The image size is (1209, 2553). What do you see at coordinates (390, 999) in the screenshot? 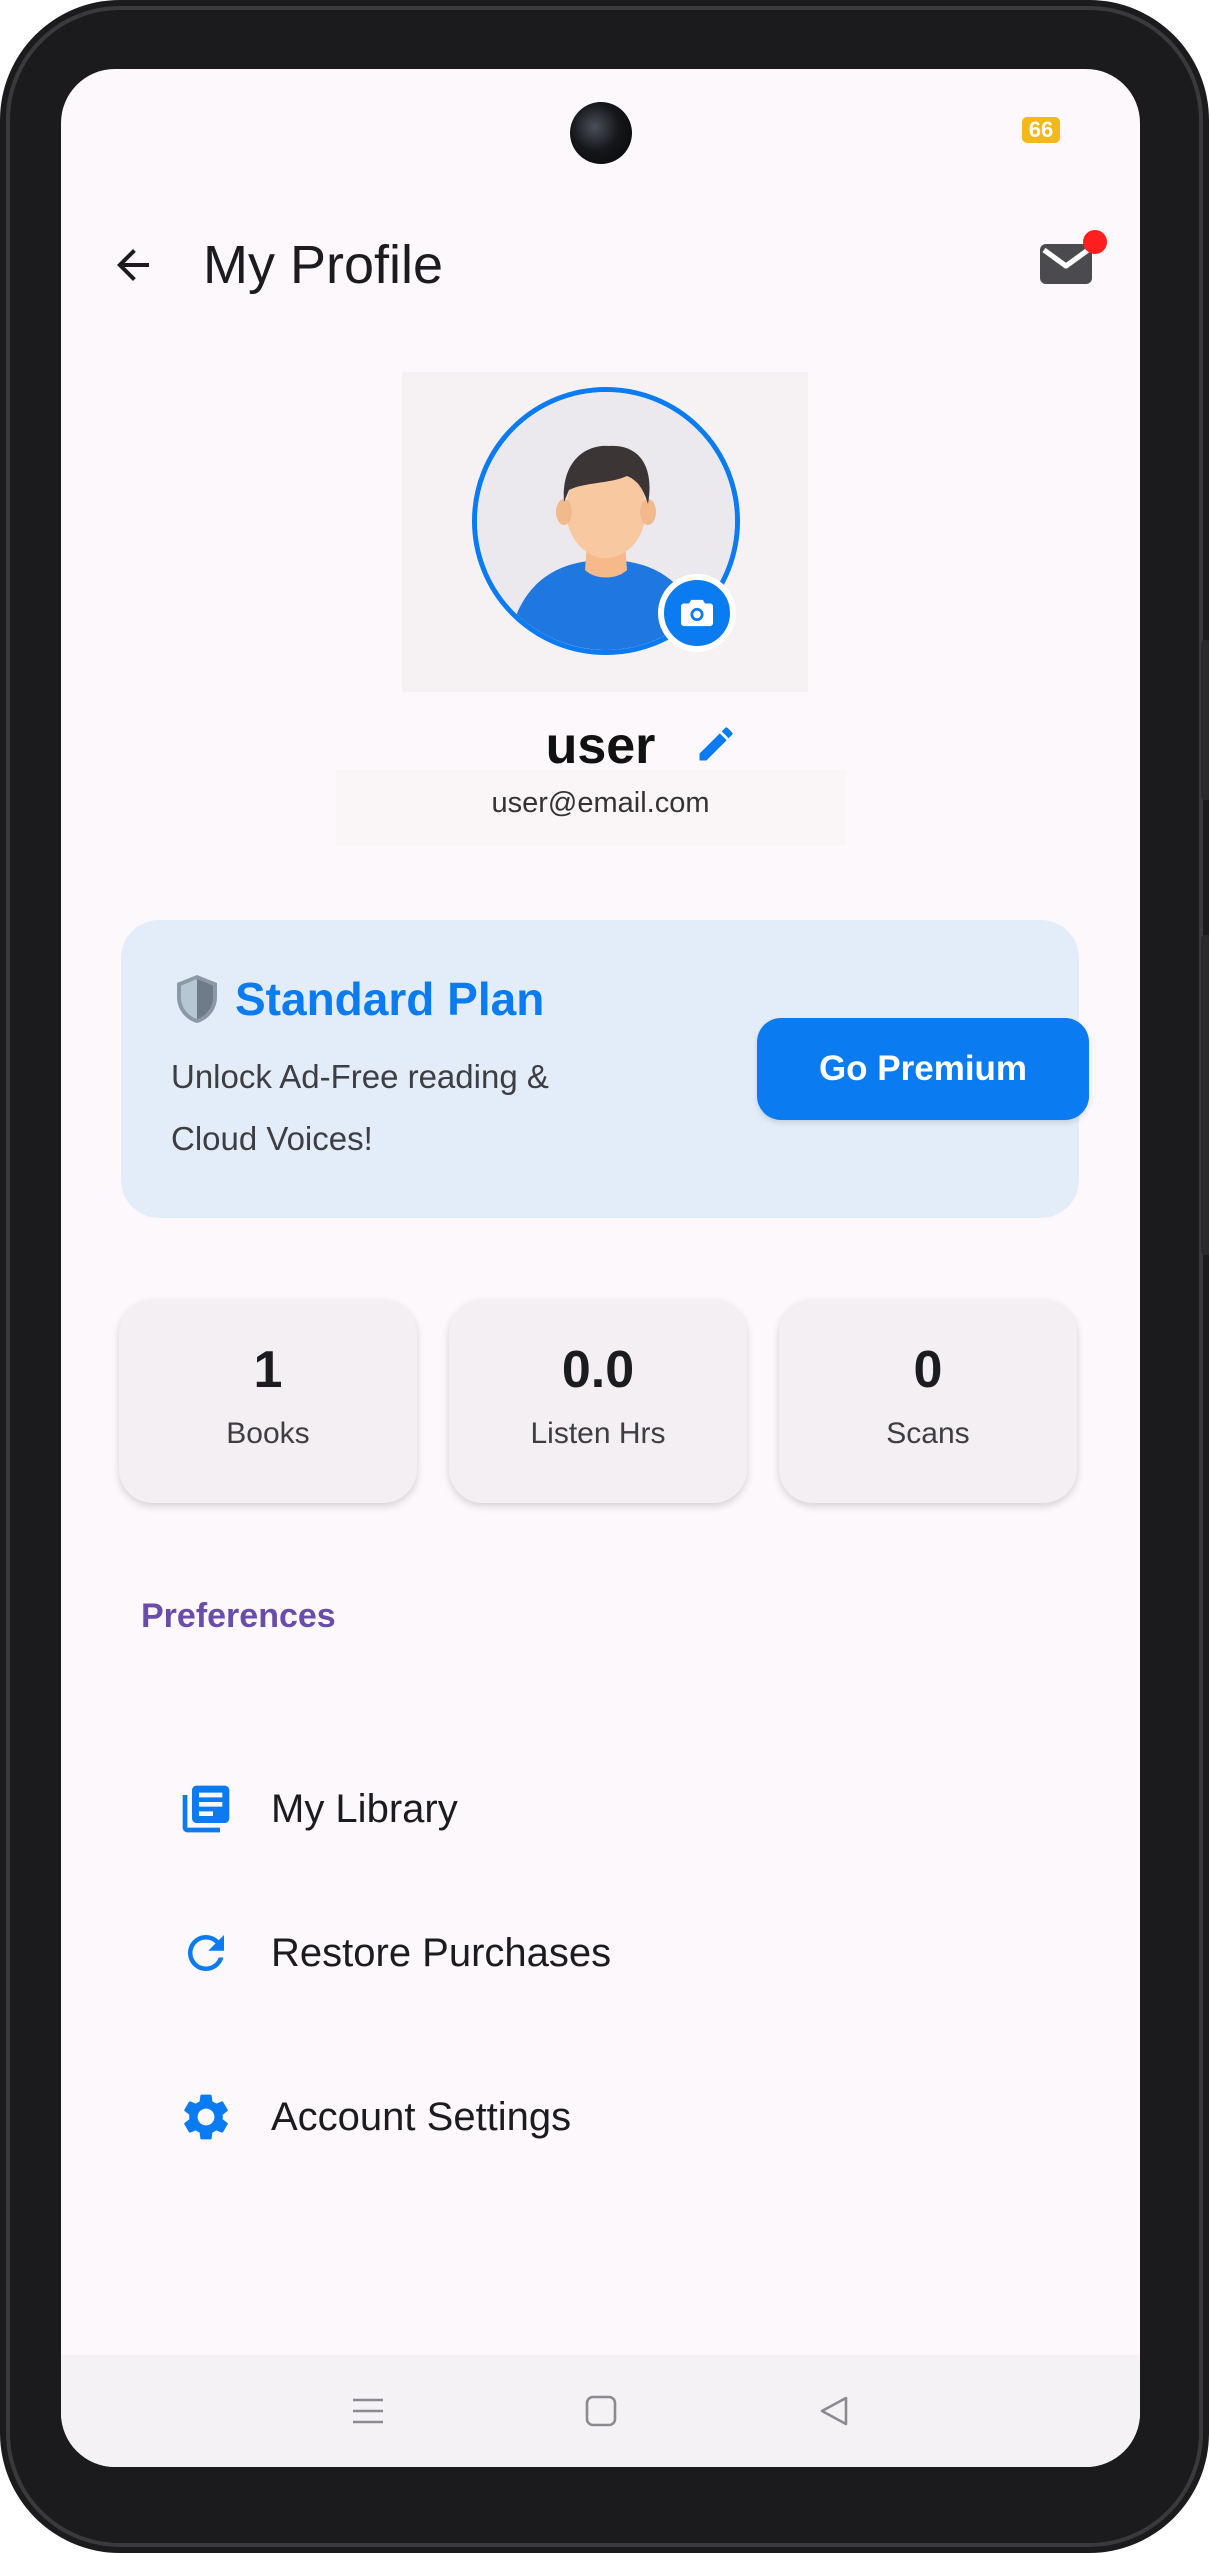
I see `plan-title: Standard Plan` at bounding box center [390, 999].